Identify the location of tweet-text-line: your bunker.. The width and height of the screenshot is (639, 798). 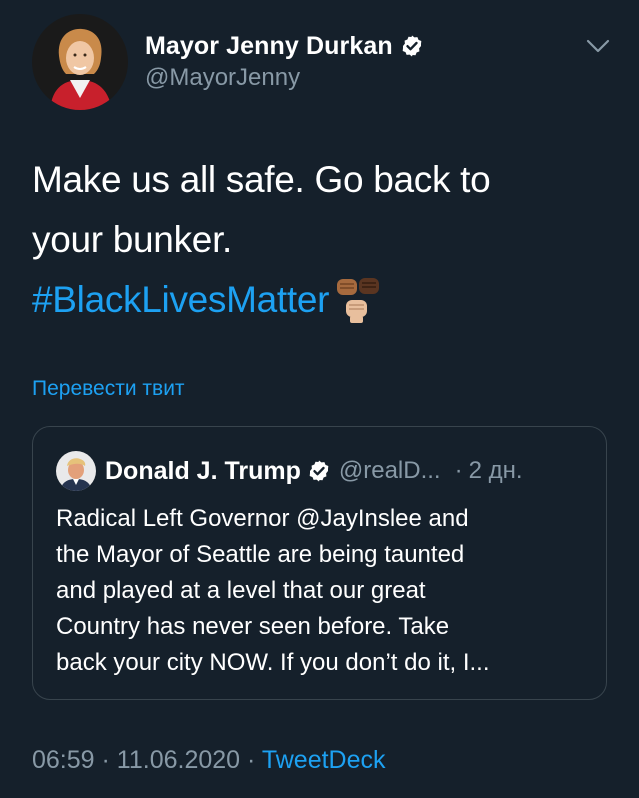
(132, 239).